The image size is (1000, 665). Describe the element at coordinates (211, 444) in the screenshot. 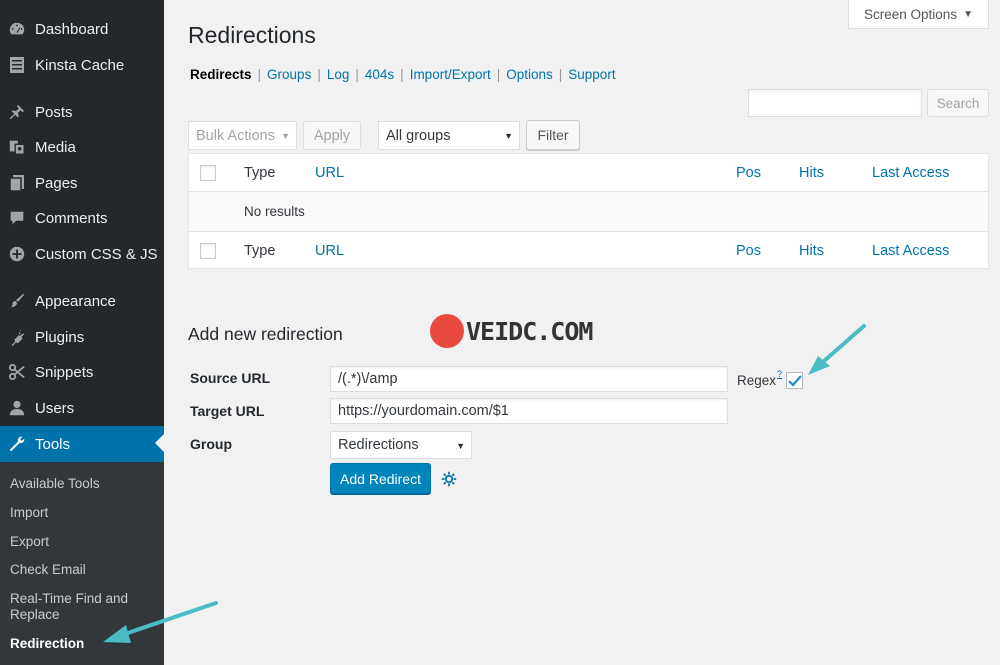

I see `group-label: Group` at that location.